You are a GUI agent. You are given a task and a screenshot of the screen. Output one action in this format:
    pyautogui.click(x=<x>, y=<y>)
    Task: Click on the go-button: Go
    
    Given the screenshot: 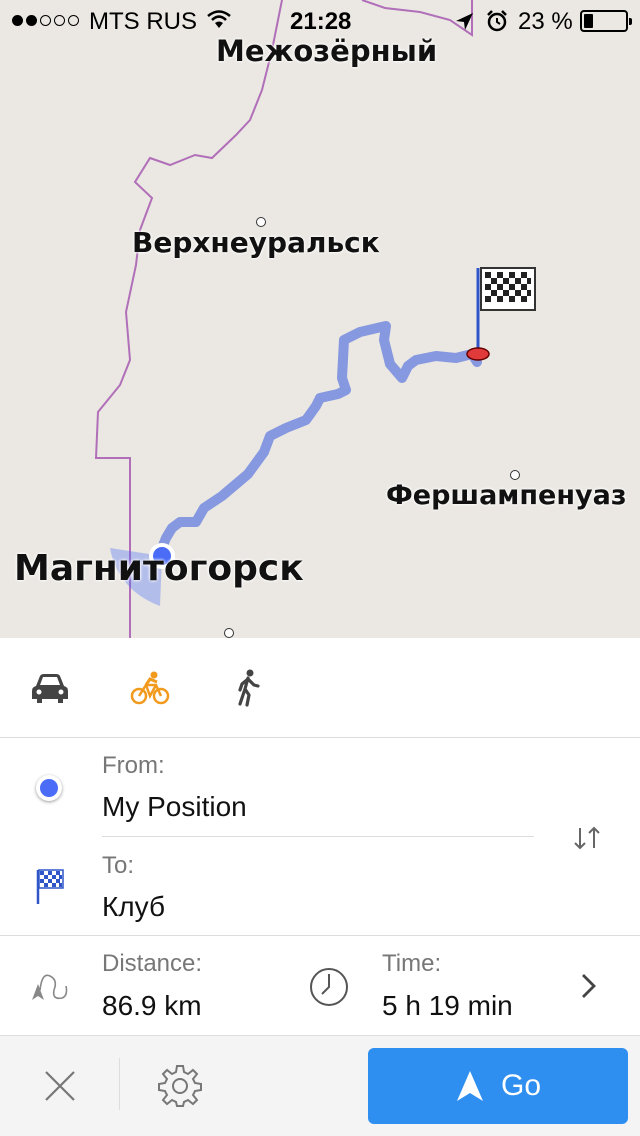 What is the action you would take?
    pyautogui.click(x=498, y=1086)
    